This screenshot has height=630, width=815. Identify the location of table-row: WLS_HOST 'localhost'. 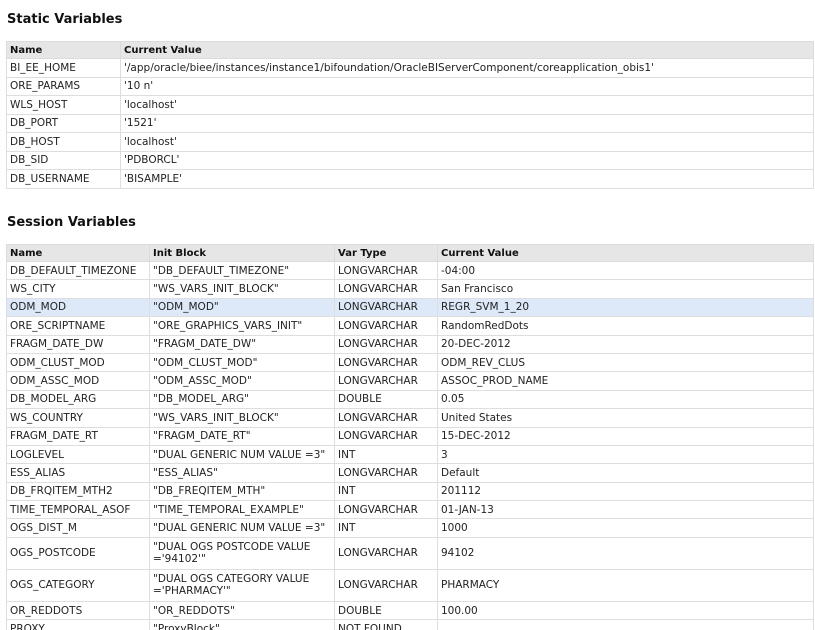
(410, 105).